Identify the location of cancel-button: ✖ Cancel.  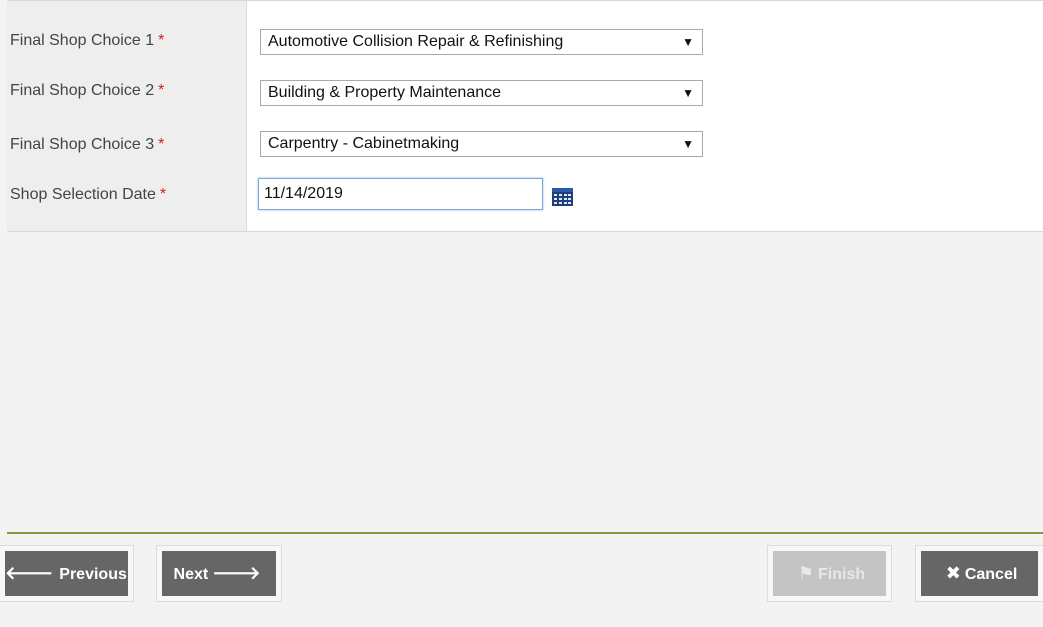
(979, 573).